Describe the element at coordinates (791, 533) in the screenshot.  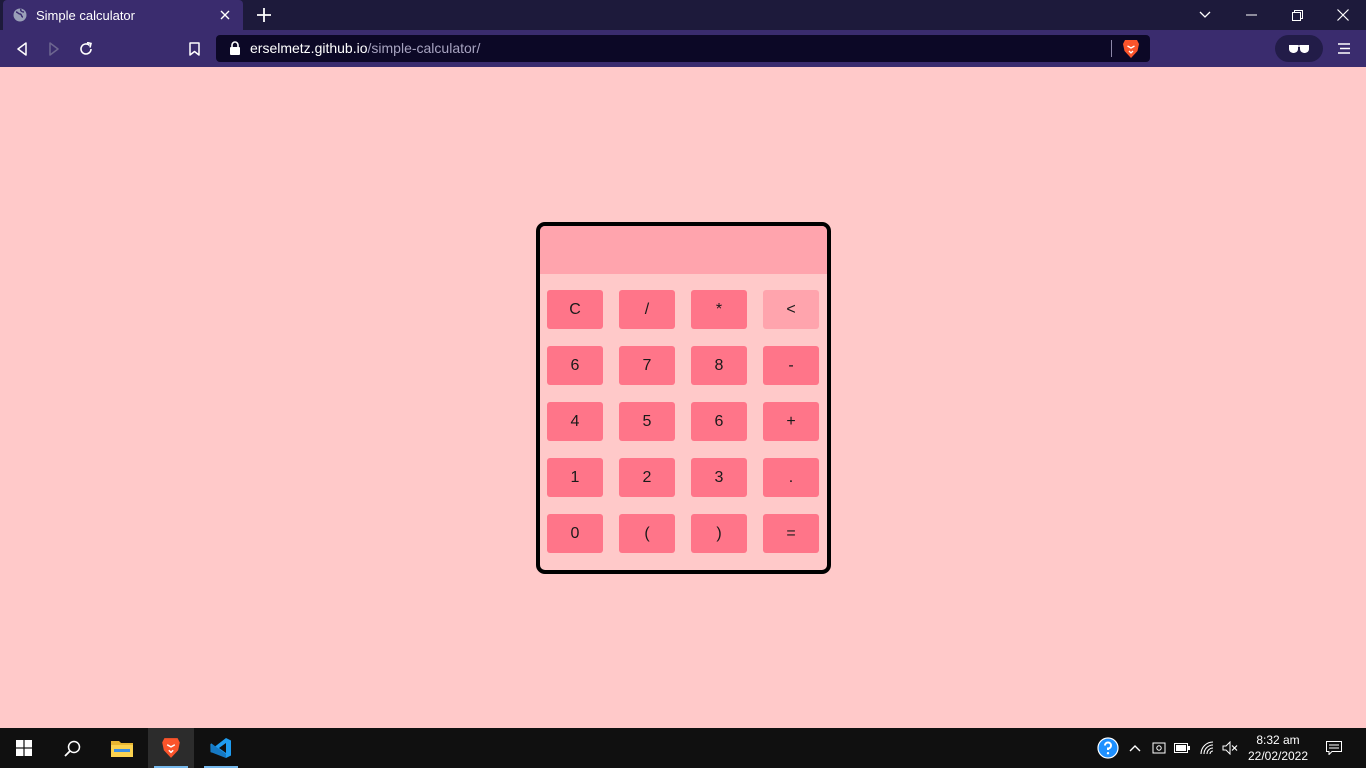
I see `key-equals: =` at that location.